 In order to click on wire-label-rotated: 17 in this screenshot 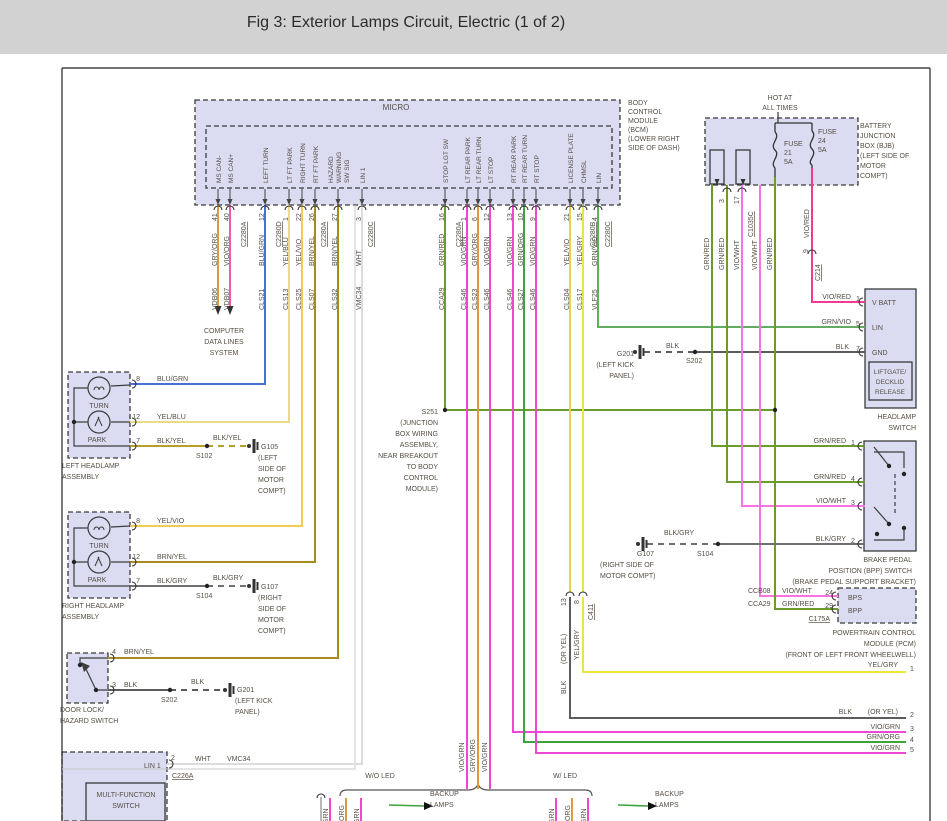, I will do `click(737, 200)`.